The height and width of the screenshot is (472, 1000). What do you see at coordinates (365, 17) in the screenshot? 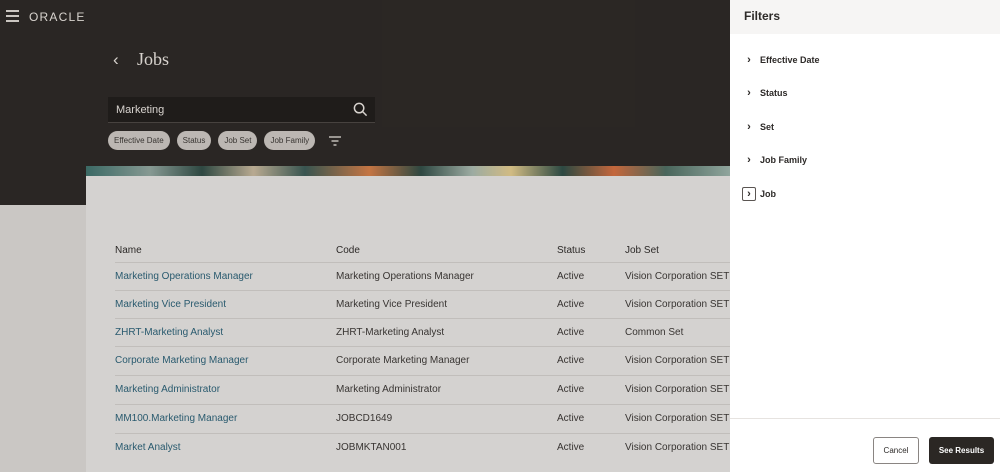
I see `top-bar: ORACLE` at bounding box center [365, 17].